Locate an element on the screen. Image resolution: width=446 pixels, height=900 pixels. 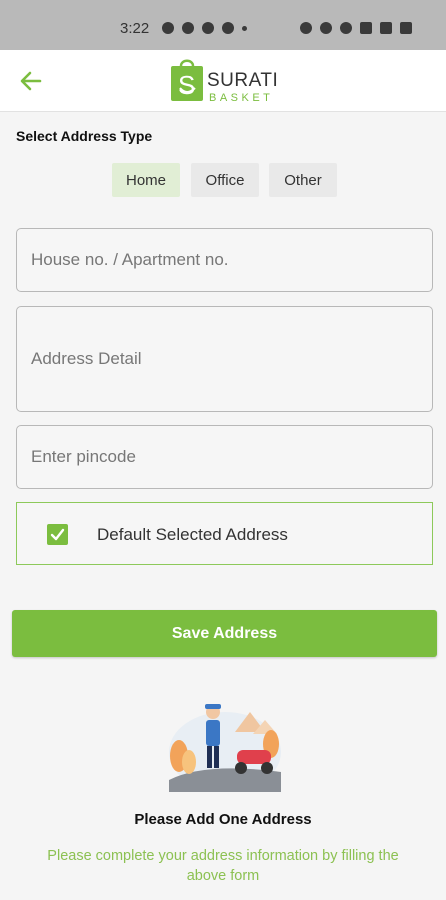
signal-icon is located at coordinates (386, 28).